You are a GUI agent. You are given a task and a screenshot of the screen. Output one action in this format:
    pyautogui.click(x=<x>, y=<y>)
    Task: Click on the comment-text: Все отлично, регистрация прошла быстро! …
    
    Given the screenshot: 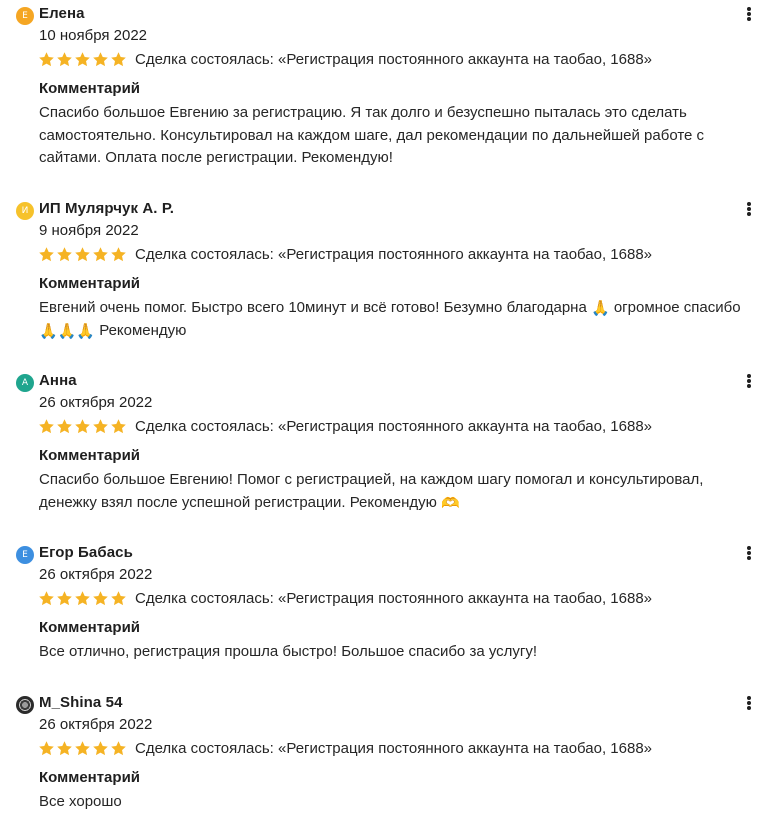 What is the action you would take?
    pyautogui.click(x=288, y=651)
    